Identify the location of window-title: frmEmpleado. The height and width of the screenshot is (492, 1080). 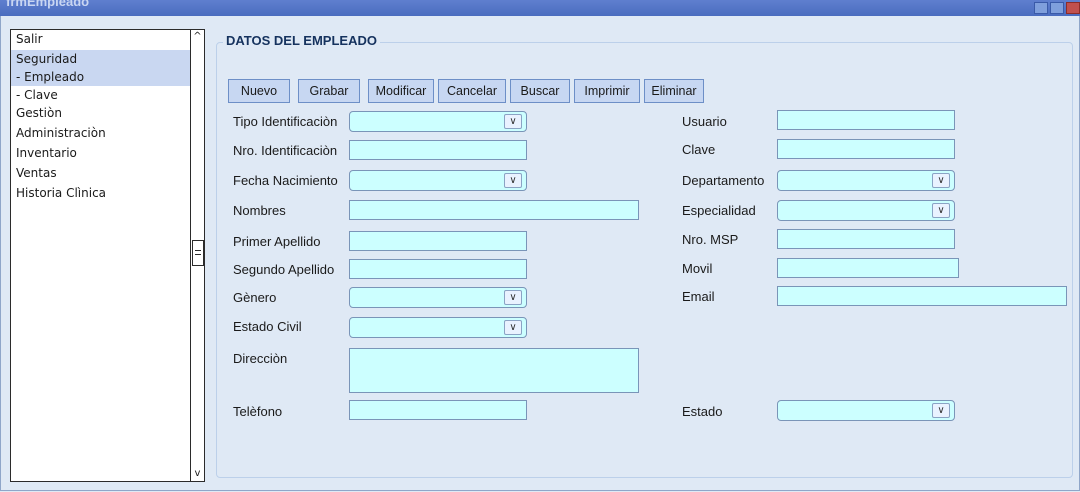
(48, 4).